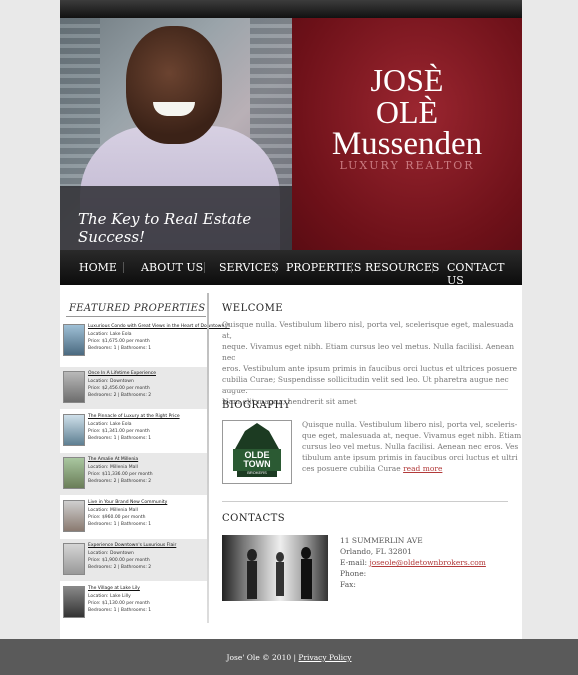 The image size is (578, 675). Describe the element at coordinates (119, 560) in the screenshot. I see `listing-price: Price: $1,900.00 per month` at that location.